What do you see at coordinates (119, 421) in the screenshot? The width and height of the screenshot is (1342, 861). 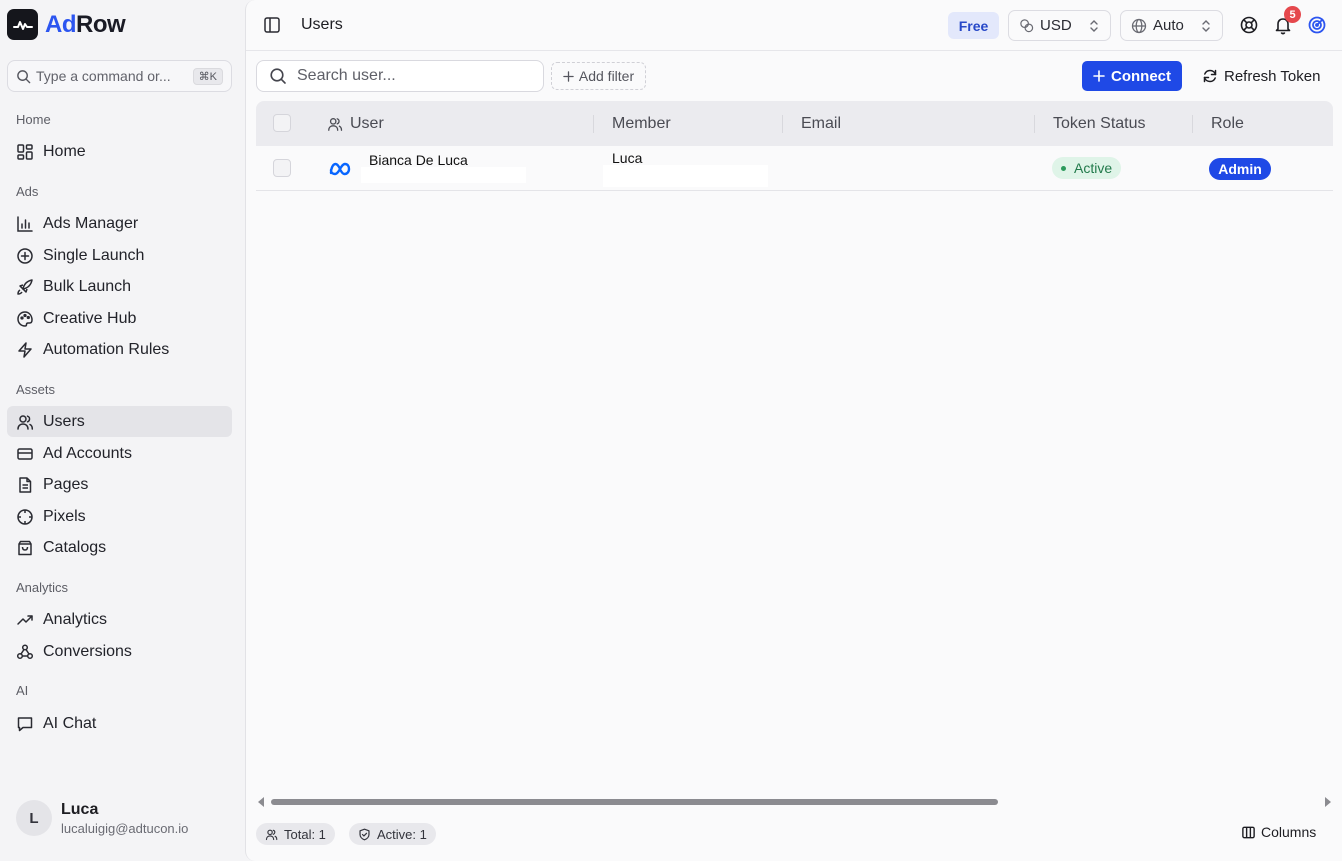 I see `sidebar-item-users: Users` at bounding box center [119, 421].